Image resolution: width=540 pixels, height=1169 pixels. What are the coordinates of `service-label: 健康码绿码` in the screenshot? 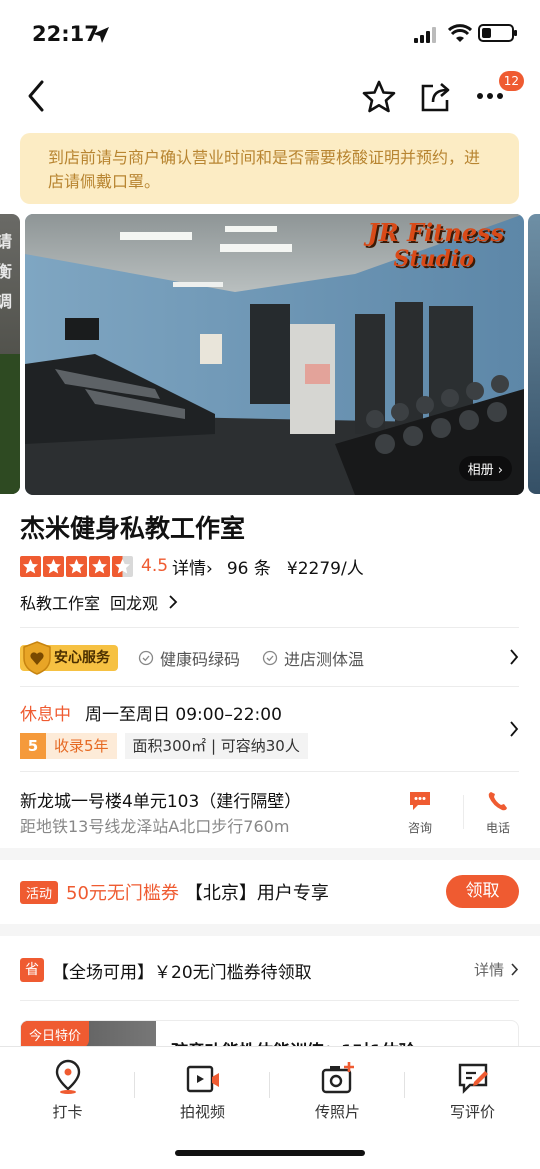 It's located at (200, 659).